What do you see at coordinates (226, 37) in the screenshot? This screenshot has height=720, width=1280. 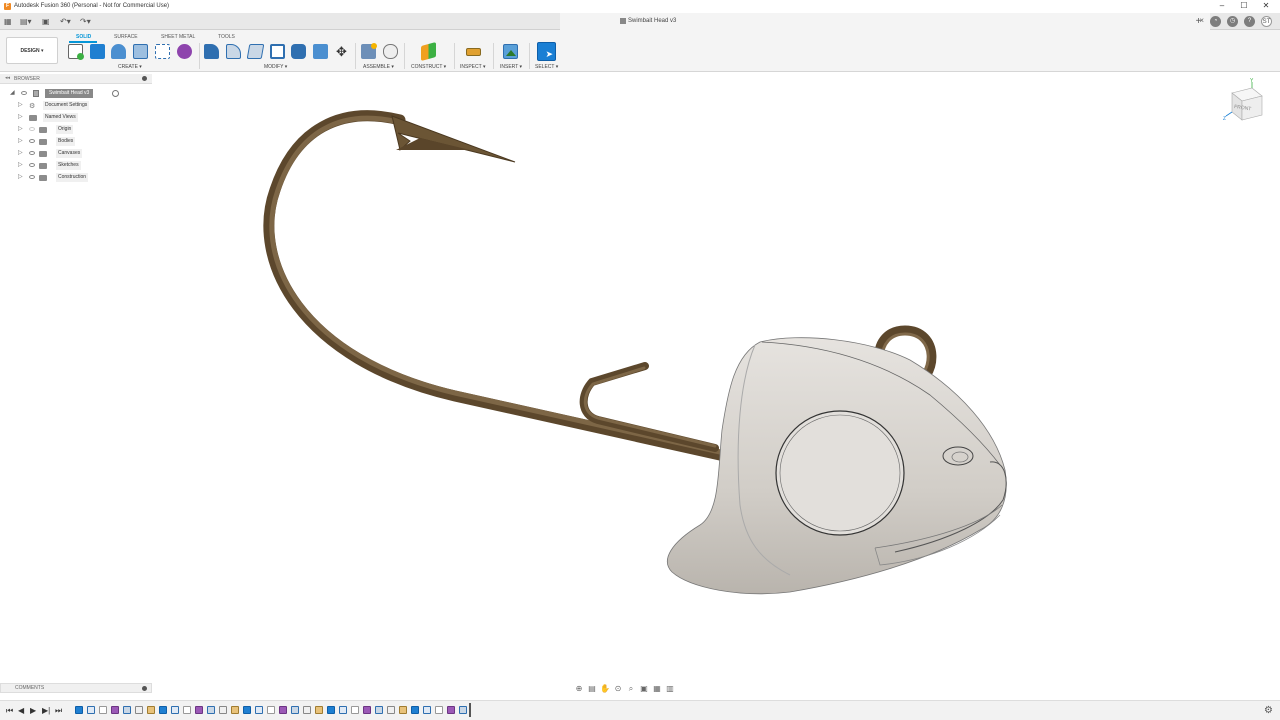 I see `tab-tools: TOOLS` at bounding box center [226, 37].